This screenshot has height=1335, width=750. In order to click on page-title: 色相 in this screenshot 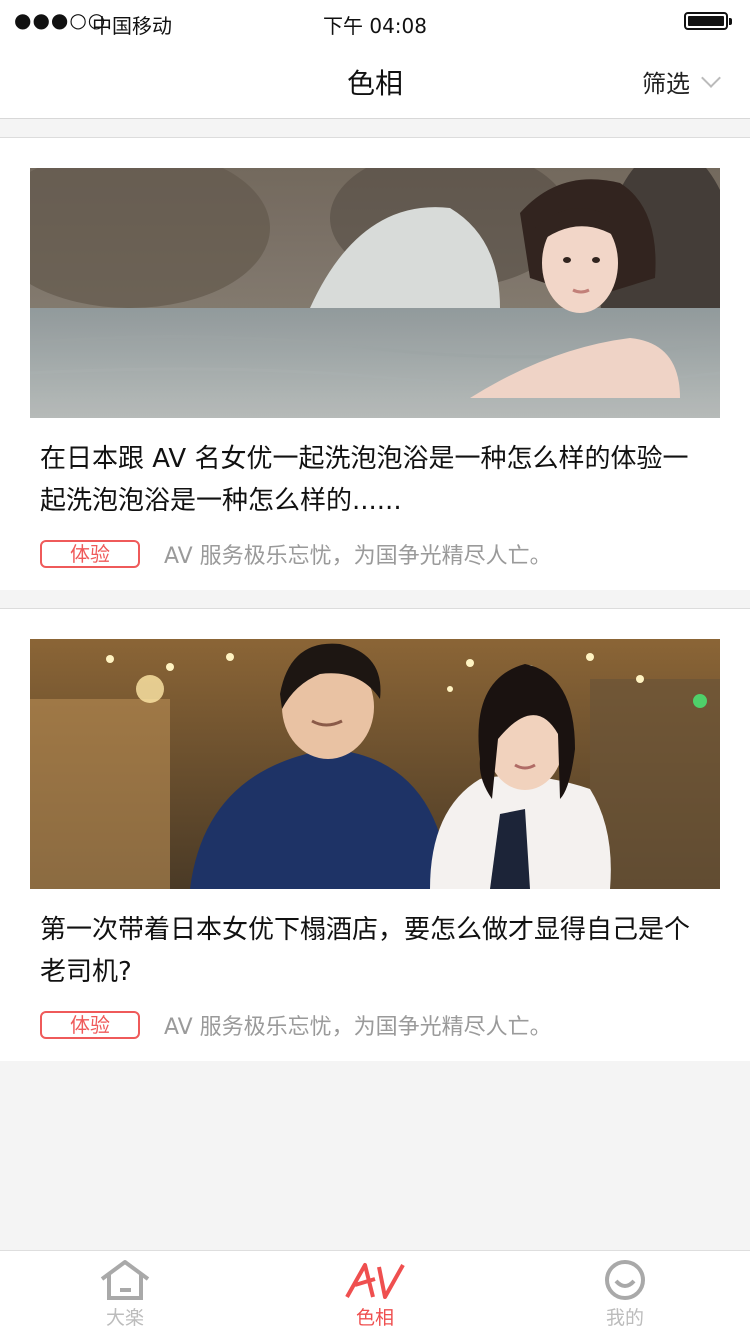, I will do `click(374, 83)`.